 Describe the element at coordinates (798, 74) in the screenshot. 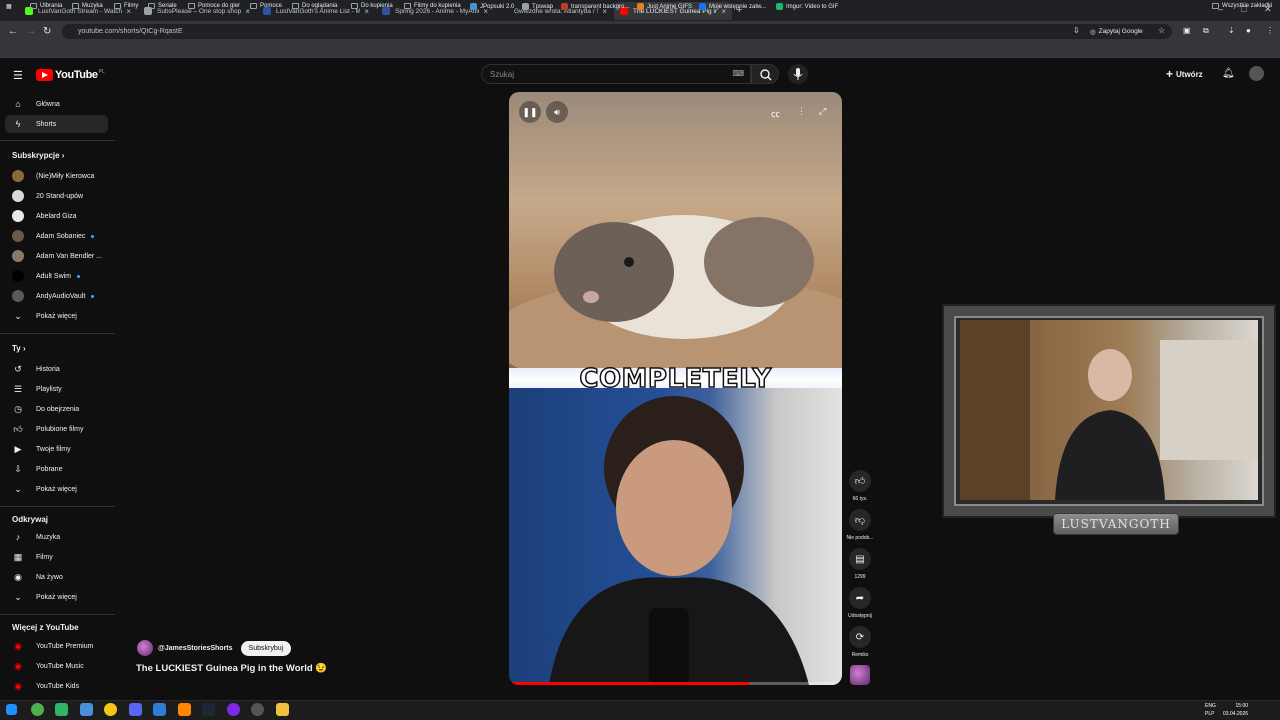

I see `voice-search-button` at that location.